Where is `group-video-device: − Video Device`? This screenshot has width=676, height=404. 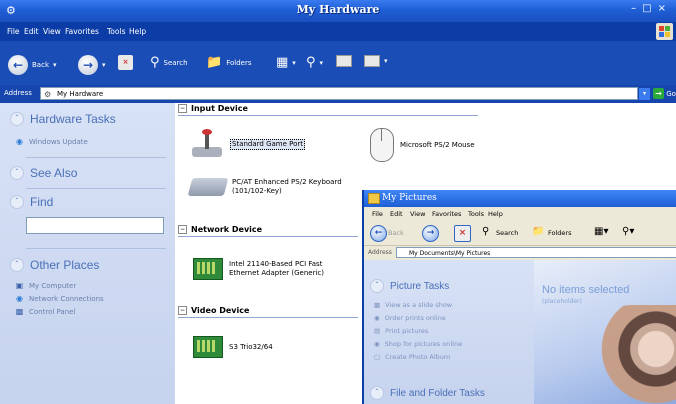
group-video-device: − Video Device is located at coordinates (213, 310).